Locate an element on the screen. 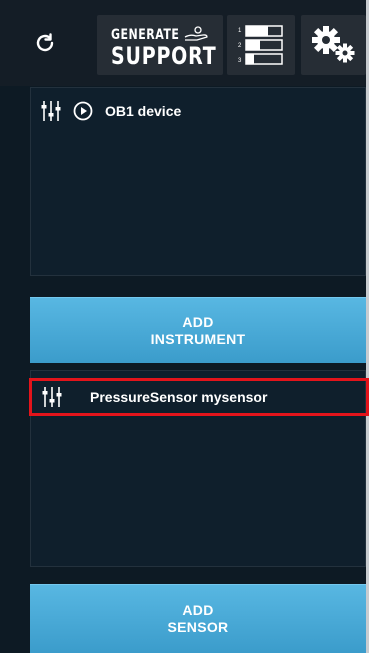  toolbar: GENERATE SUPPORT 1 2 3 is located at coordinates (183, 43).